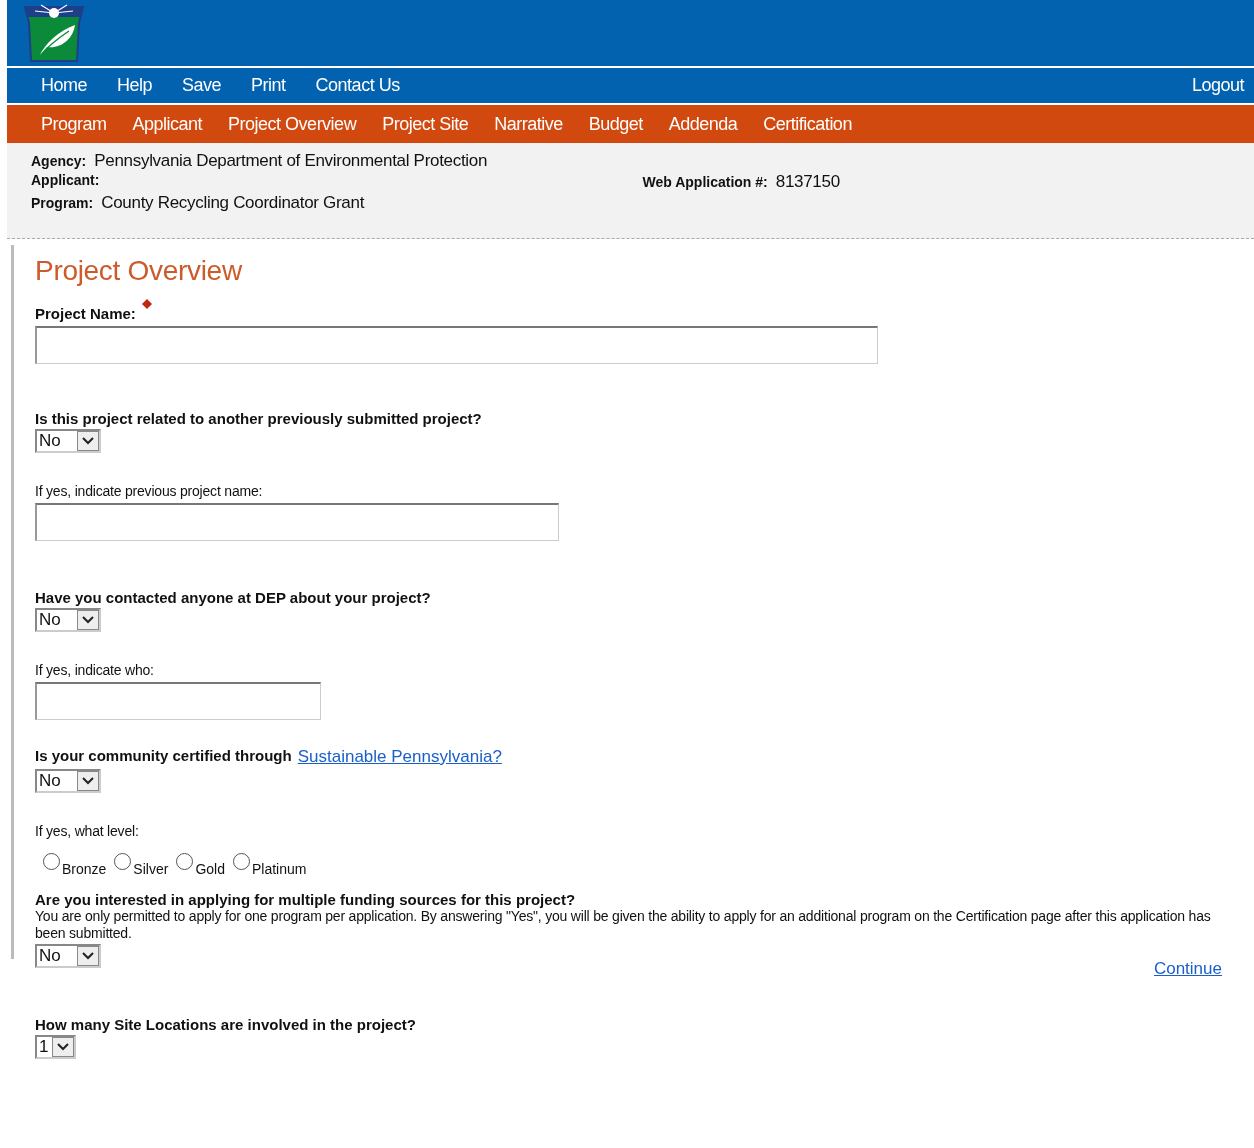  Describe the element at coordinates (279, 869) in the screenshot. I see `radio-label: Platinum` at that location.